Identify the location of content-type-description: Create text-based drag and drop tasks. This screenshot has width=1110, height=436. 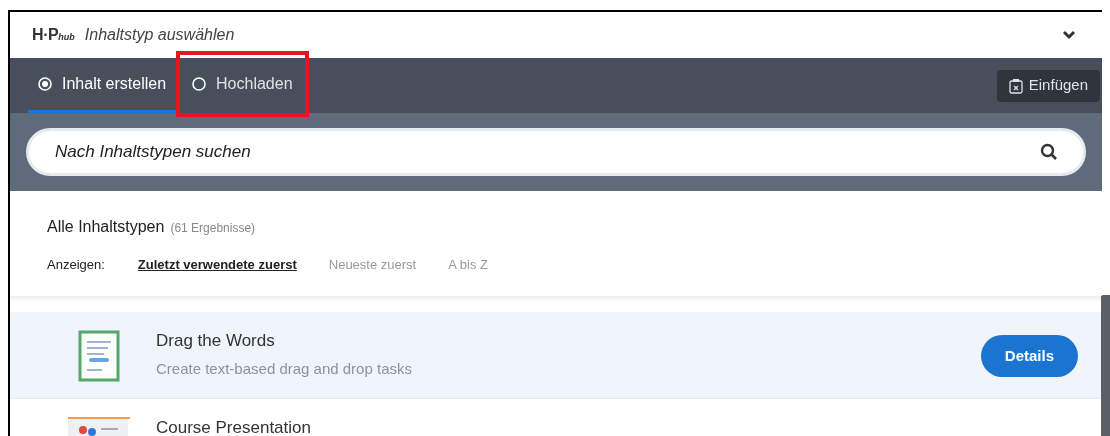
(284, 368).